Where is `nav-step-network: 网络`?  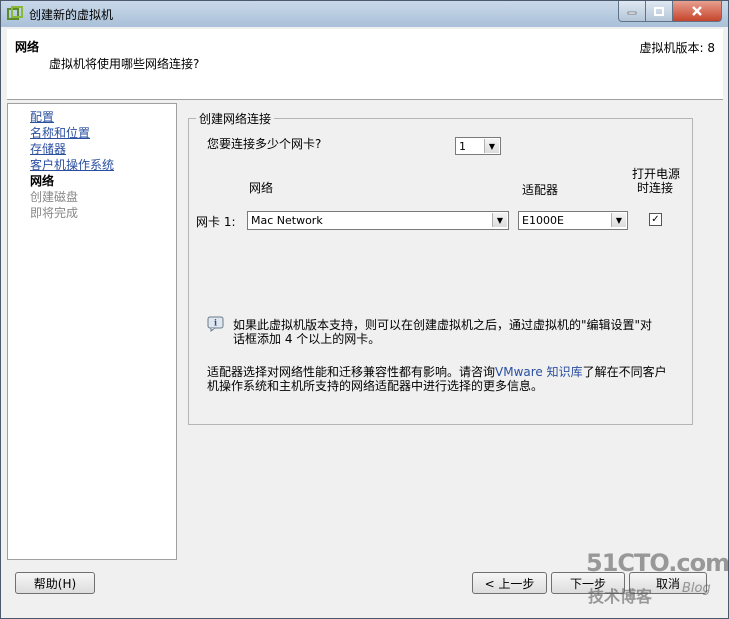 nav-step-network: 网络 is located at coordinates (42, 181).